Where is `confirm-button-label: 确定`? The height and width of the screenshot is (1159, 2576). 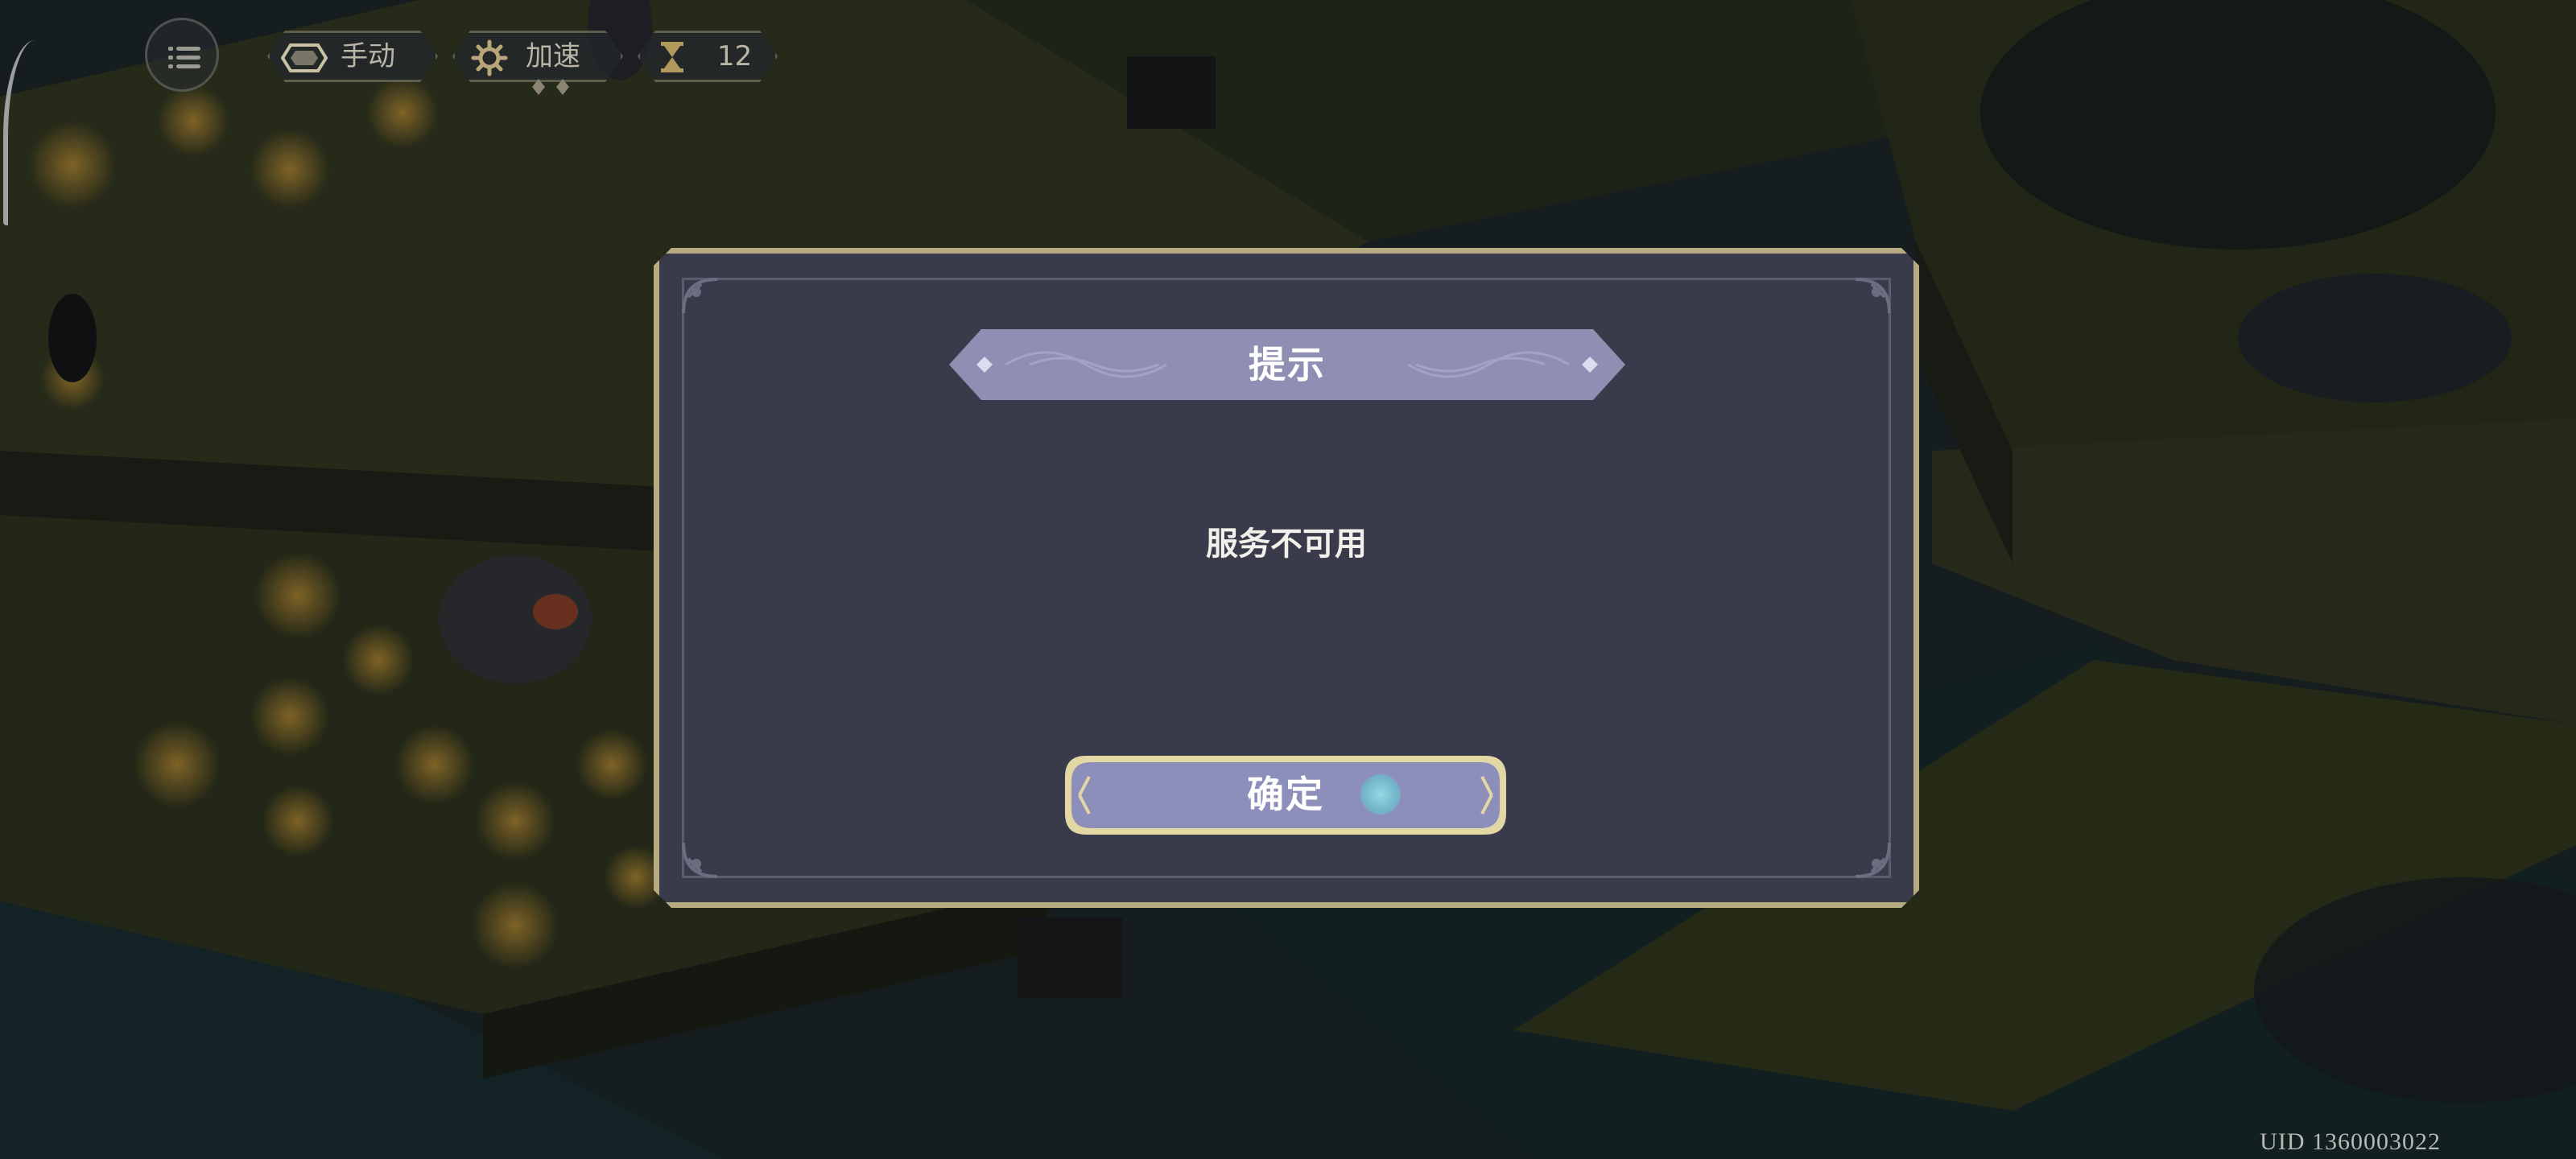
confirm-button-label: 确定 is located at coordinates (1285, 794).